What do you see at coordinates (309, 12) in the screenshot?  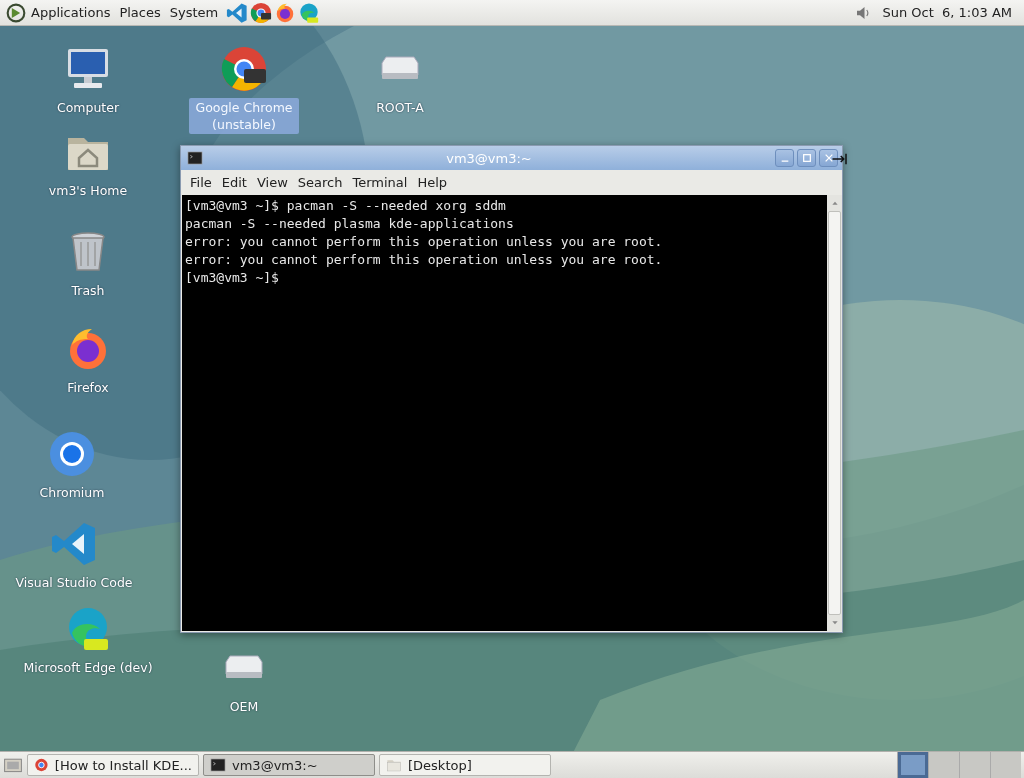 I see `edge-icon` at bounding box center [309, 12].